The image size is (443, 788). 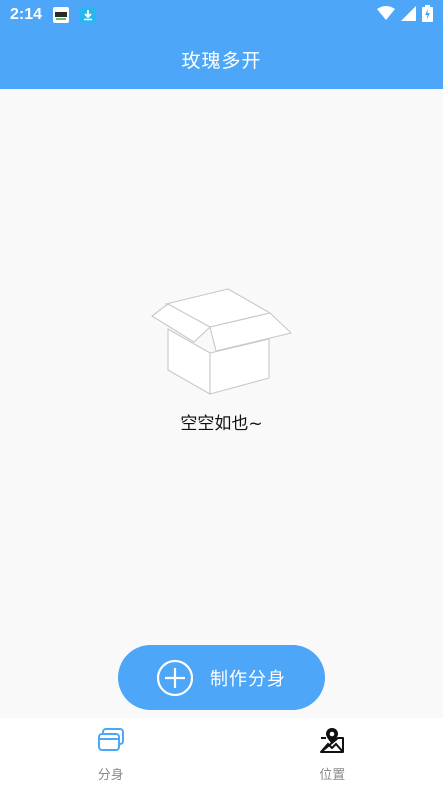 I want to click on app-notification-icon, so click(x=61, y=15).